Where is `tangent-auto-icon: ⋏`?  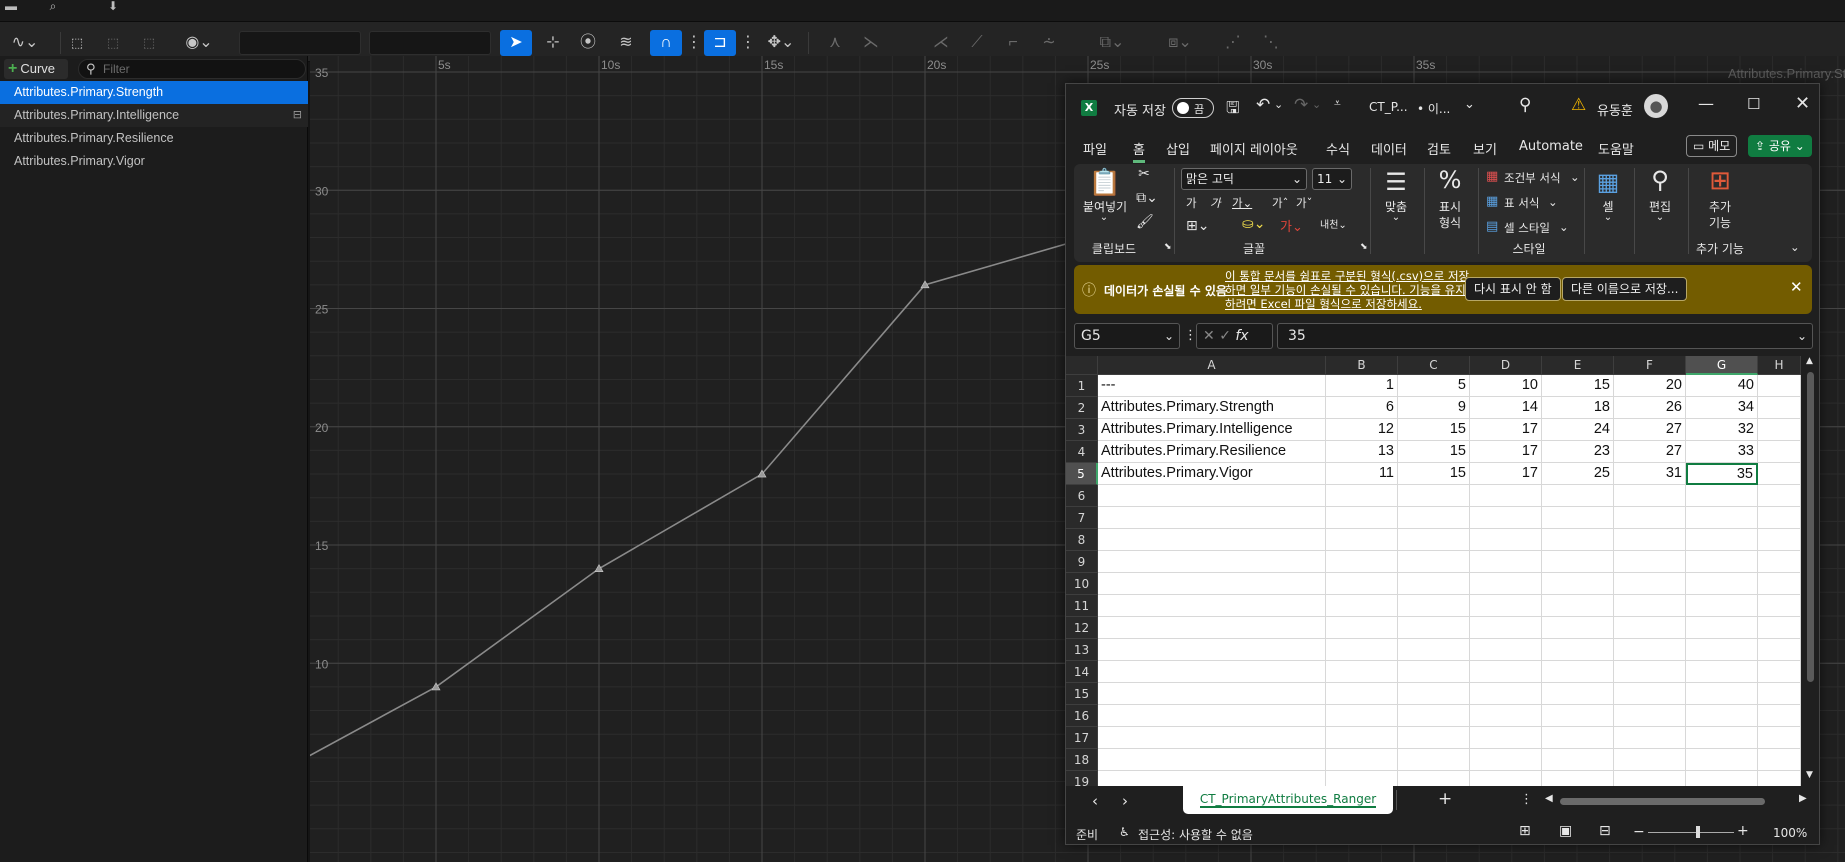 tangent-auto-icon: ⋏ is located at coordinates (835, 43).